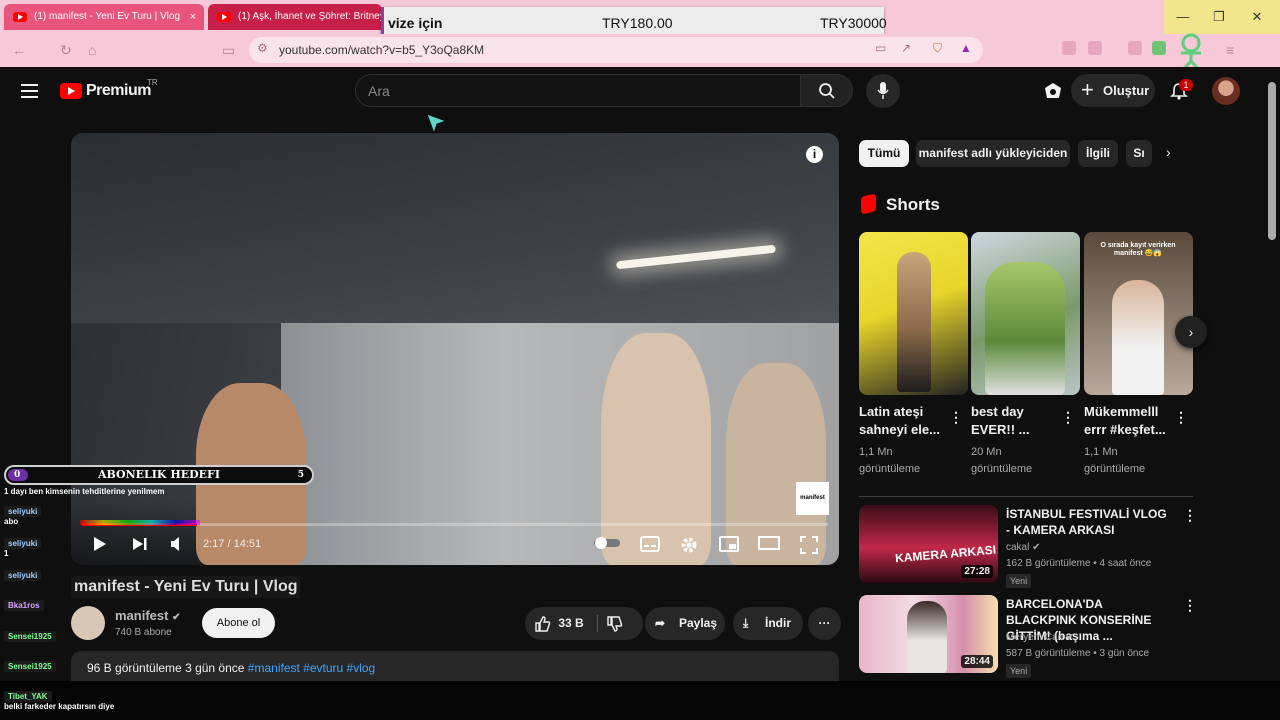 This screenshot has height=720, width=1280. What do you see at coordinates (1219, 17) in the screenshot?
I see `restore-button: ❐` at bounding box center [1219, 17].